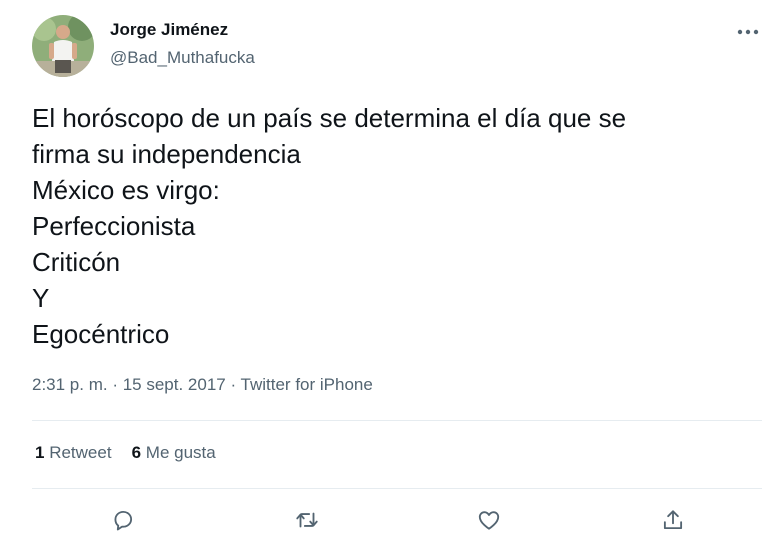 This screenshot has height=549, width=773. What do you see at coordinates (748, 32) in the screenshot?
I see `more-options-icon` at bounding box center [748, 32].